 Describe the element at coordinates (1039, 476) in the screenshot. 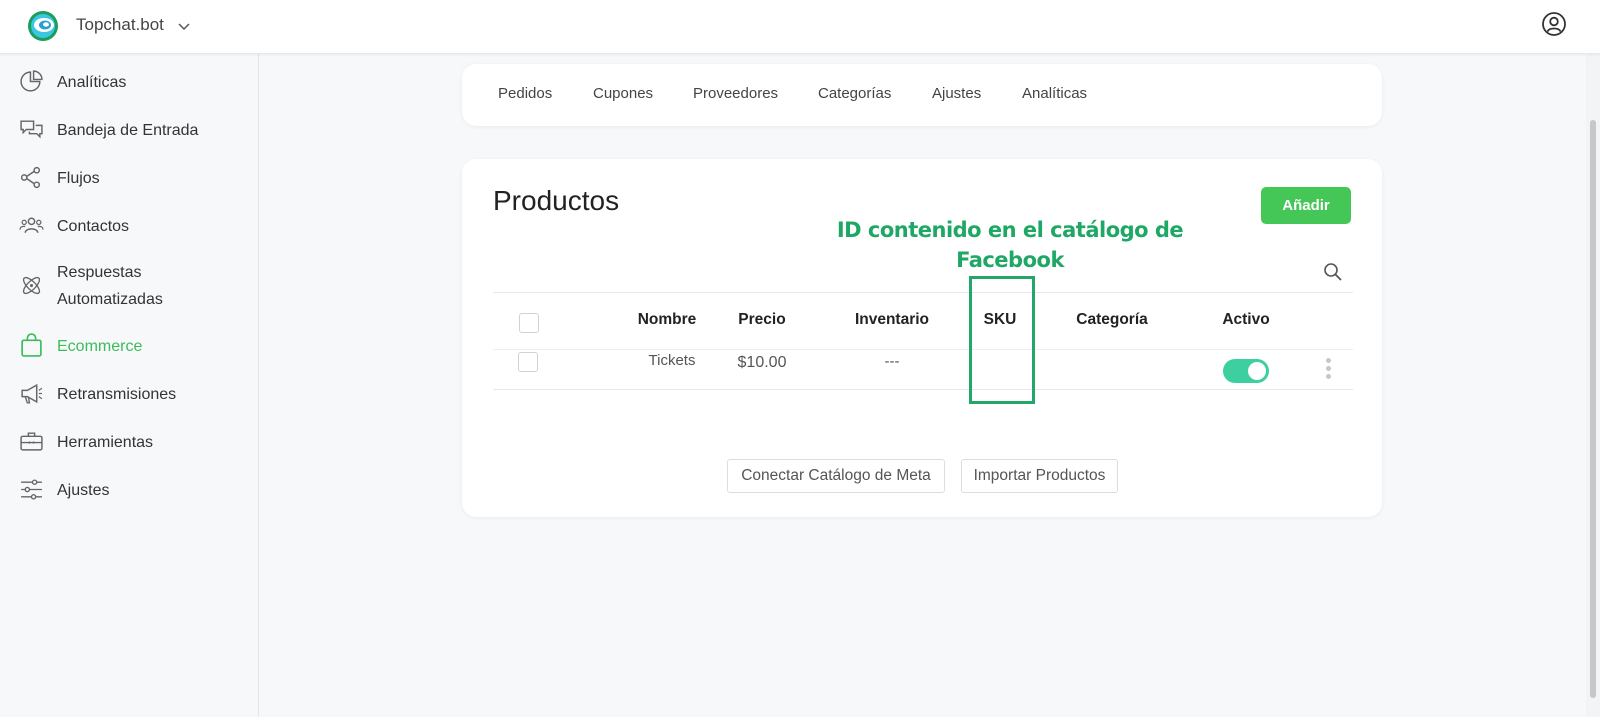

I see `import-products-button: Importar Productos` at that location.